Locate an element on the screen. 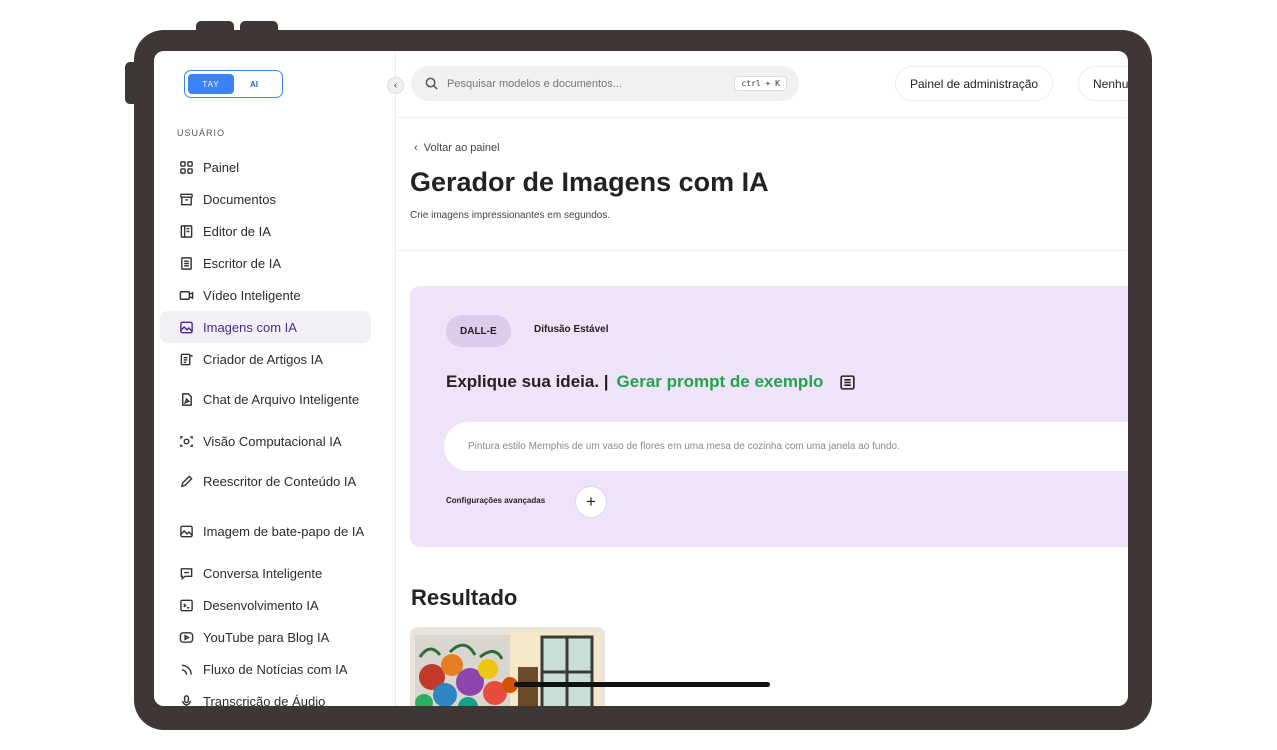 The height and width of the screenshot is (750, 1277). sidebar-item-desenvolvimento: Desenvolvimento IA is located at coordinates (265, 605).